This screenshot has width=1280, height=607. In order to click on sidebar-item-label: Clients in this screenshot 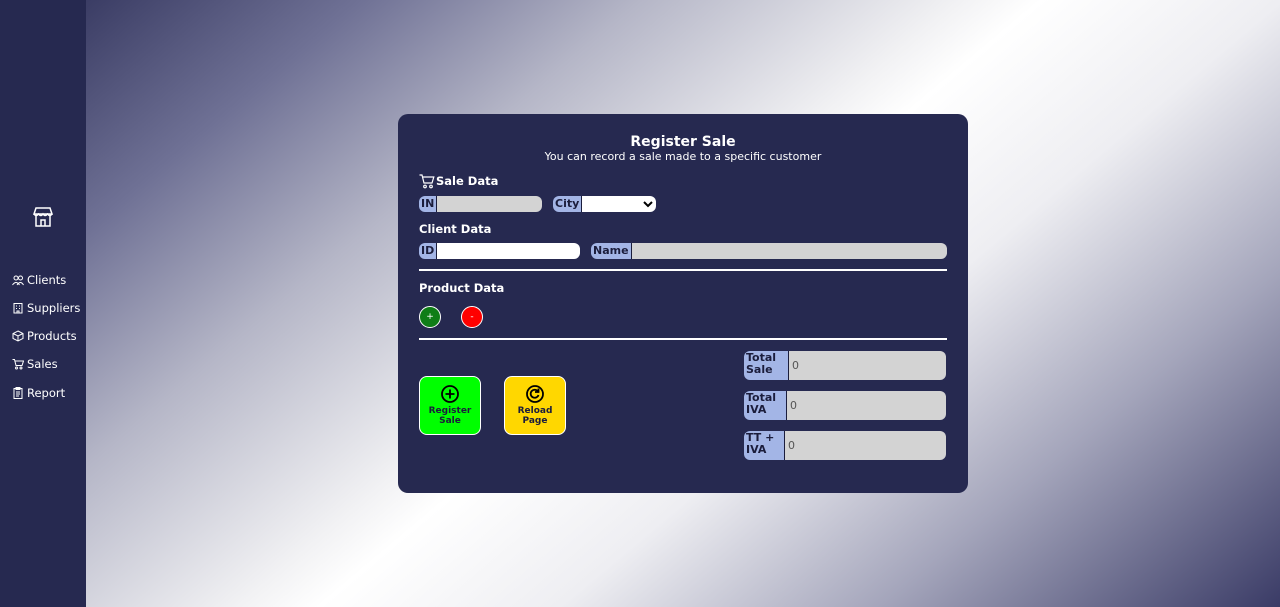, I will do `click(47, 280)`.